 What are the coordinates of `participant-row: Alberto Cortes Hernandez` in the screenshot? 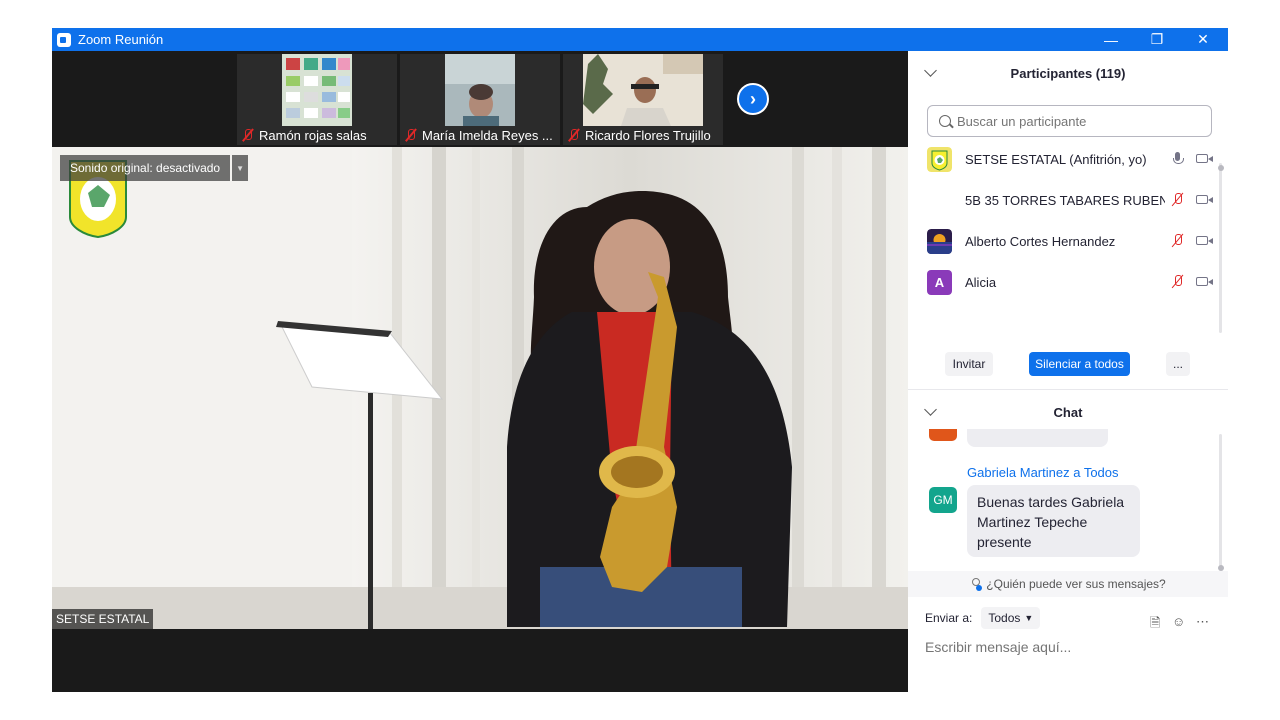 It's located at (1072, 241).